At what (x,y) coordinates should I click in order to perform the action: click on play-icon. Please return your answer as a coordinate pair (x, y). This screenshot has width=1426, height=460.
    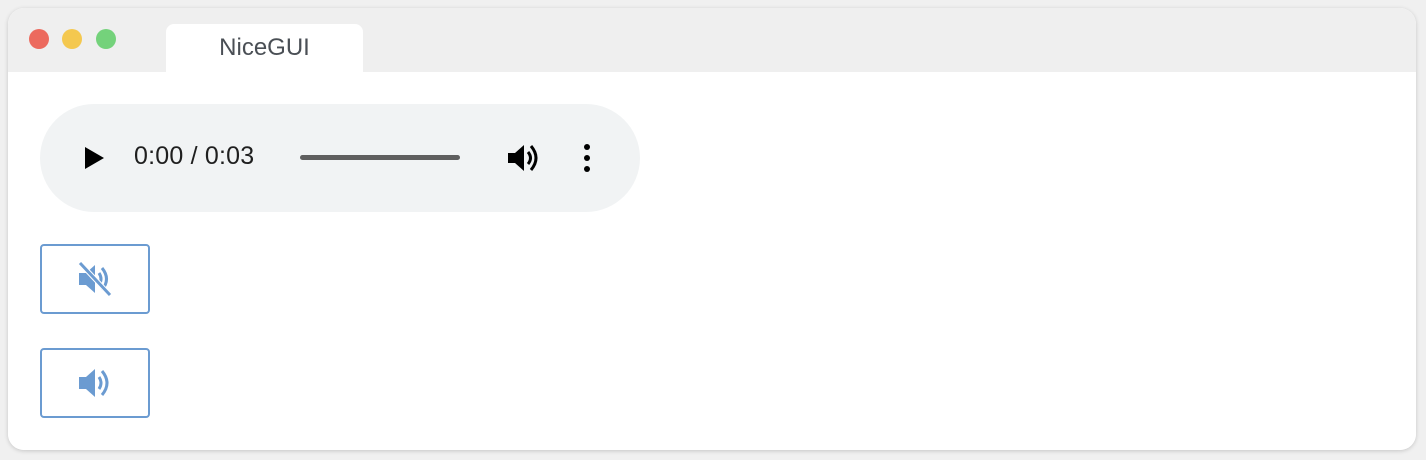
    Looking at the image, I should click on (94, 158).